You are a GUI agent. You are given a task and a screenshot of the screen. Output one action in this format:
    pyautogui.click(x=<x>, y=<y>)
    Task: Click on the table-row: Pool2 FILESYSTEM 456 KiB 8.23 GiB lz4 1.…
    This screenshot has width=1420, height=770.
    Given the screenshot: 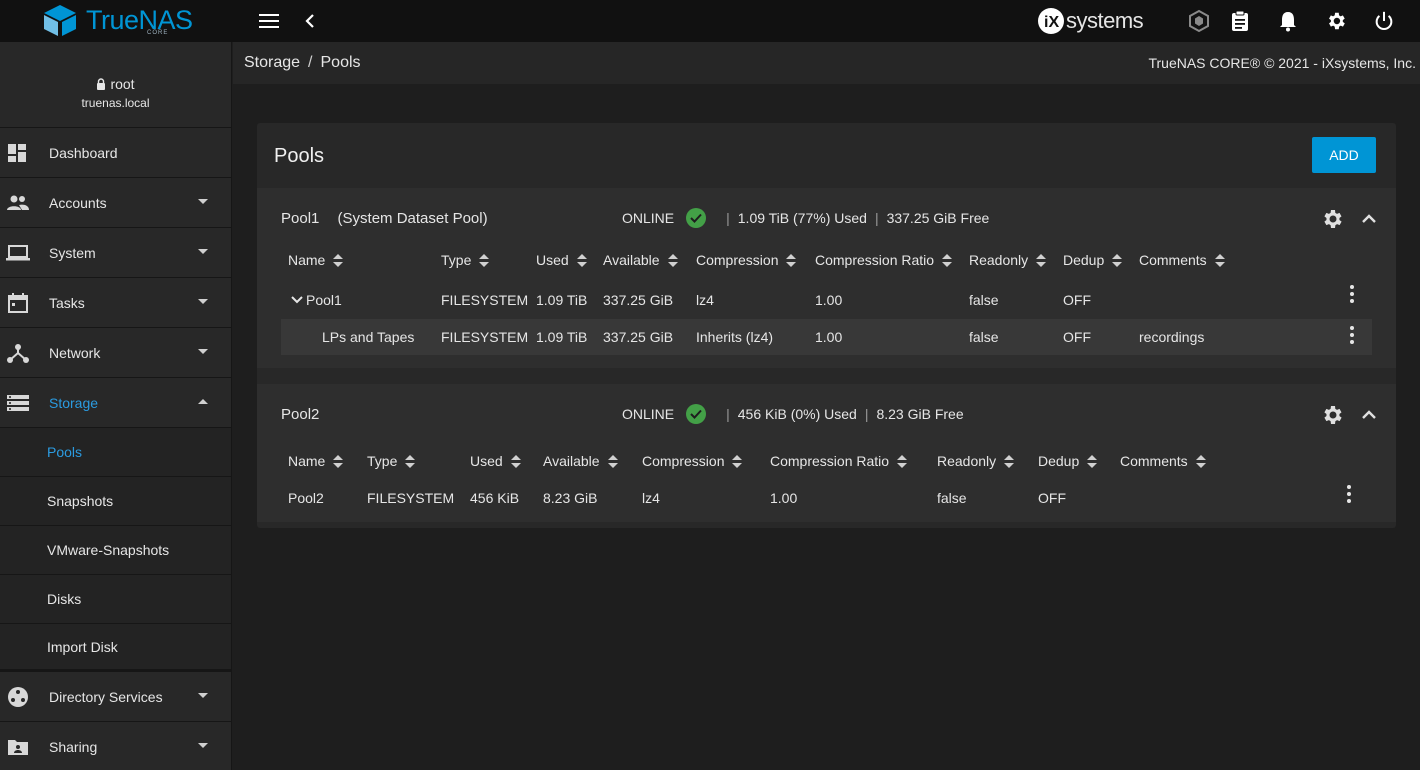 What is the action you would take?
    pyautogui.click(x=826, y=498)
    